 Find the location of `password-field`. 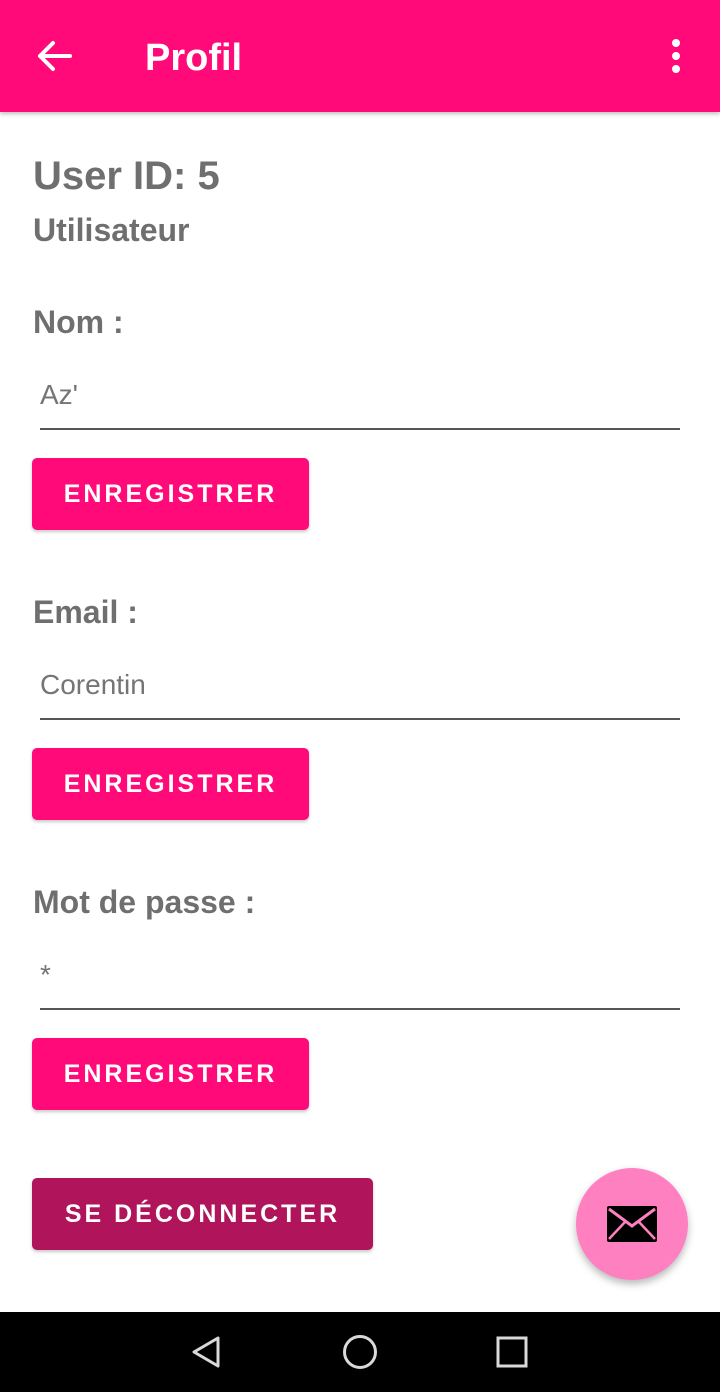

password-field is located at coordinates (360, 980).